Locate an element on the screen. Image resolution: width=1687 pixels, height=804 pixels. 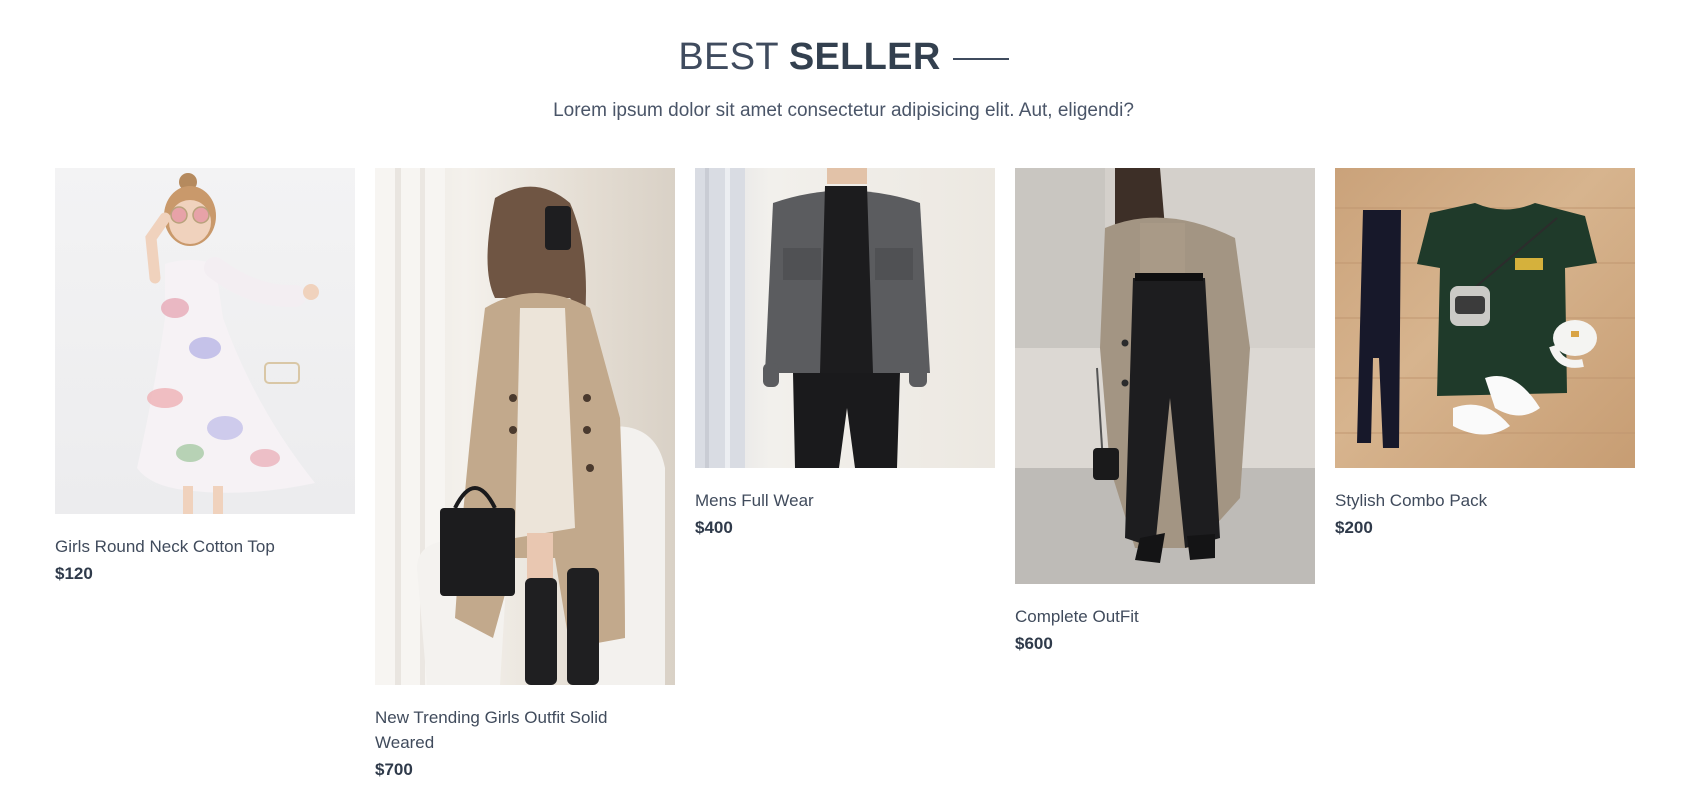
flatlay-combo-photo-icon is located at coordinates (1485, 325).